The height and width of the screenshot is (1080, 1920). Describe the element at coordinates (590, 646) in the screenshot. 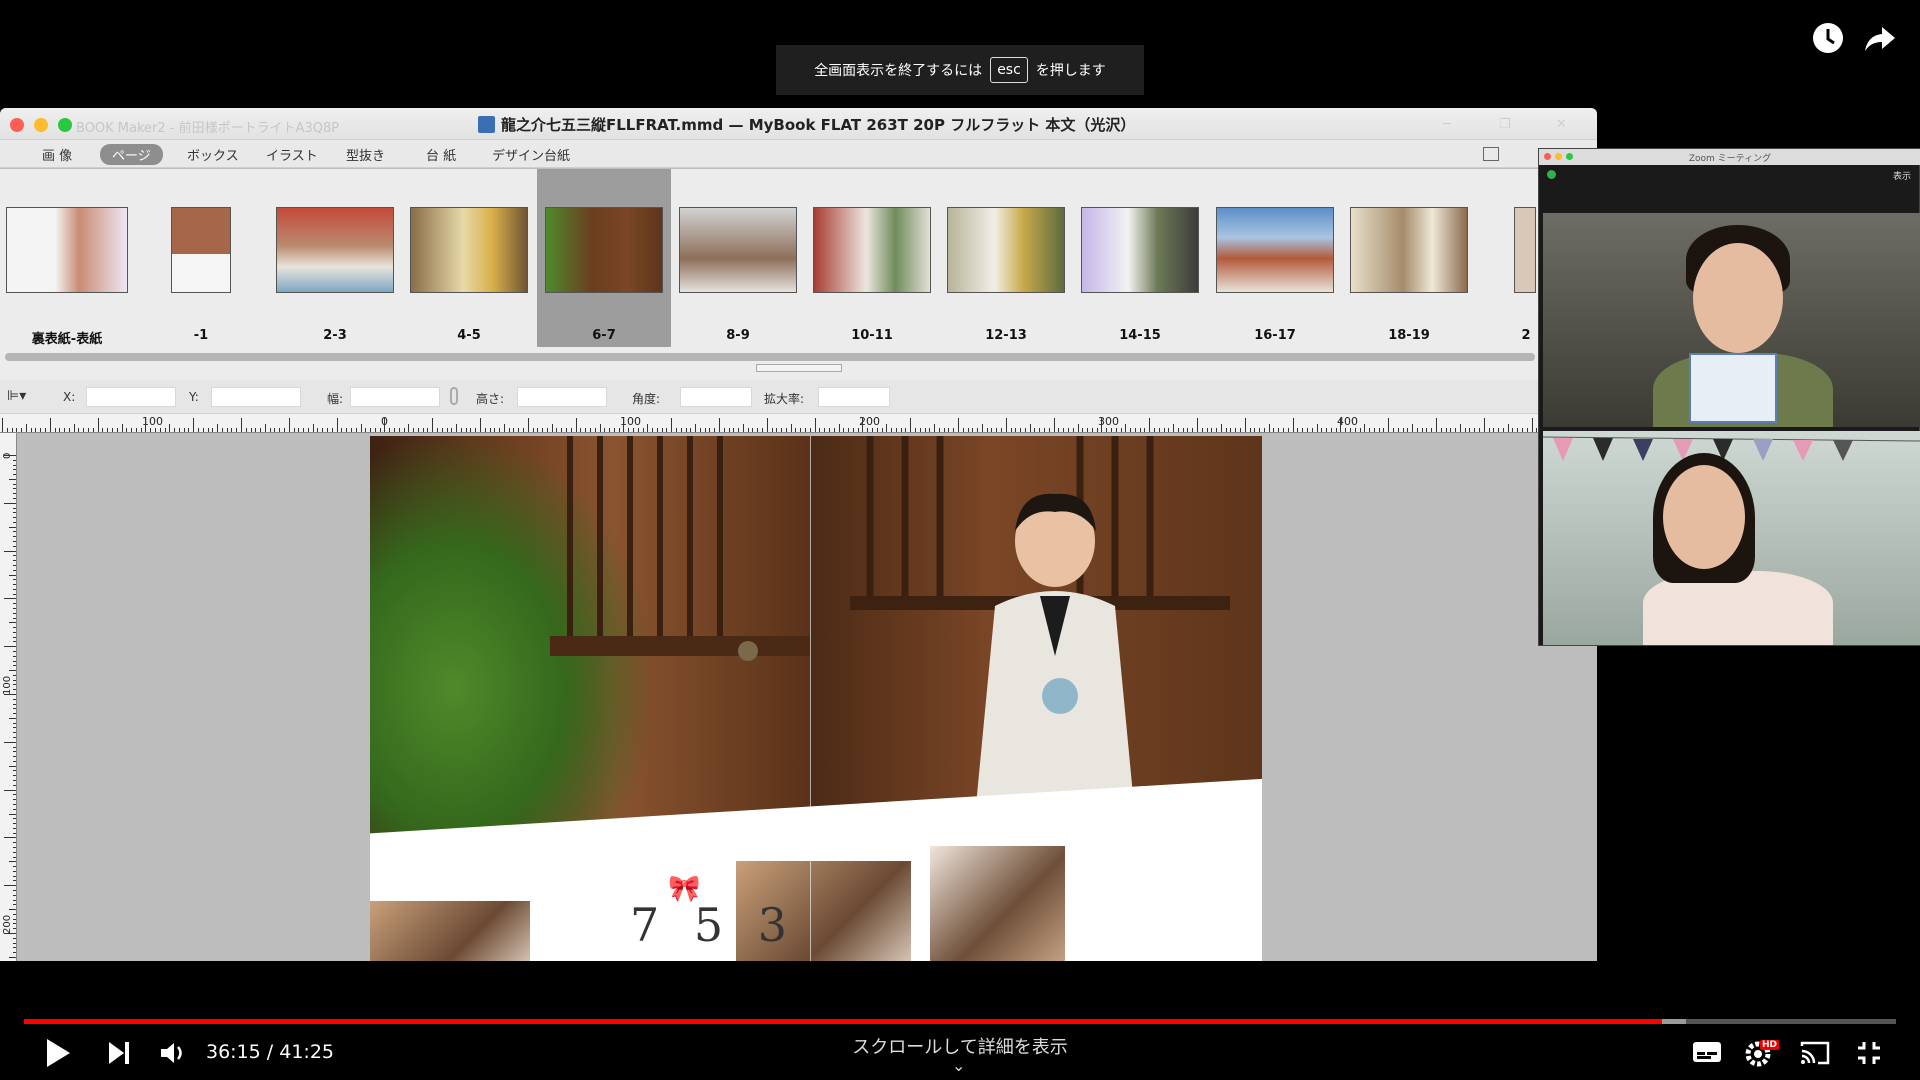

I see `photo-box-left` at that location.